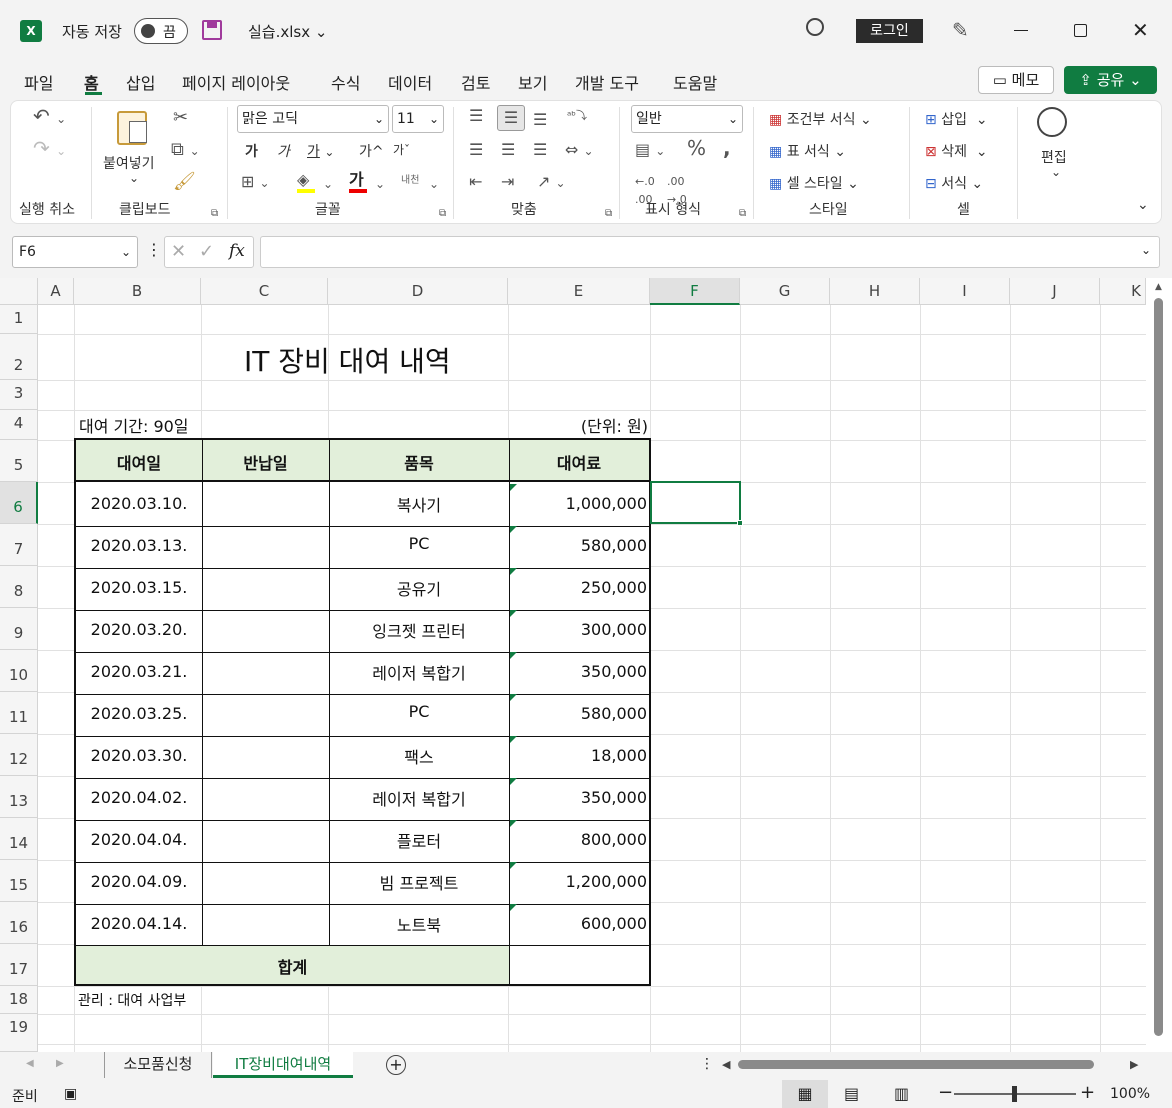  I want to click on format-table-button: ▦ 표 서식 ⌄, so click(807, 151).